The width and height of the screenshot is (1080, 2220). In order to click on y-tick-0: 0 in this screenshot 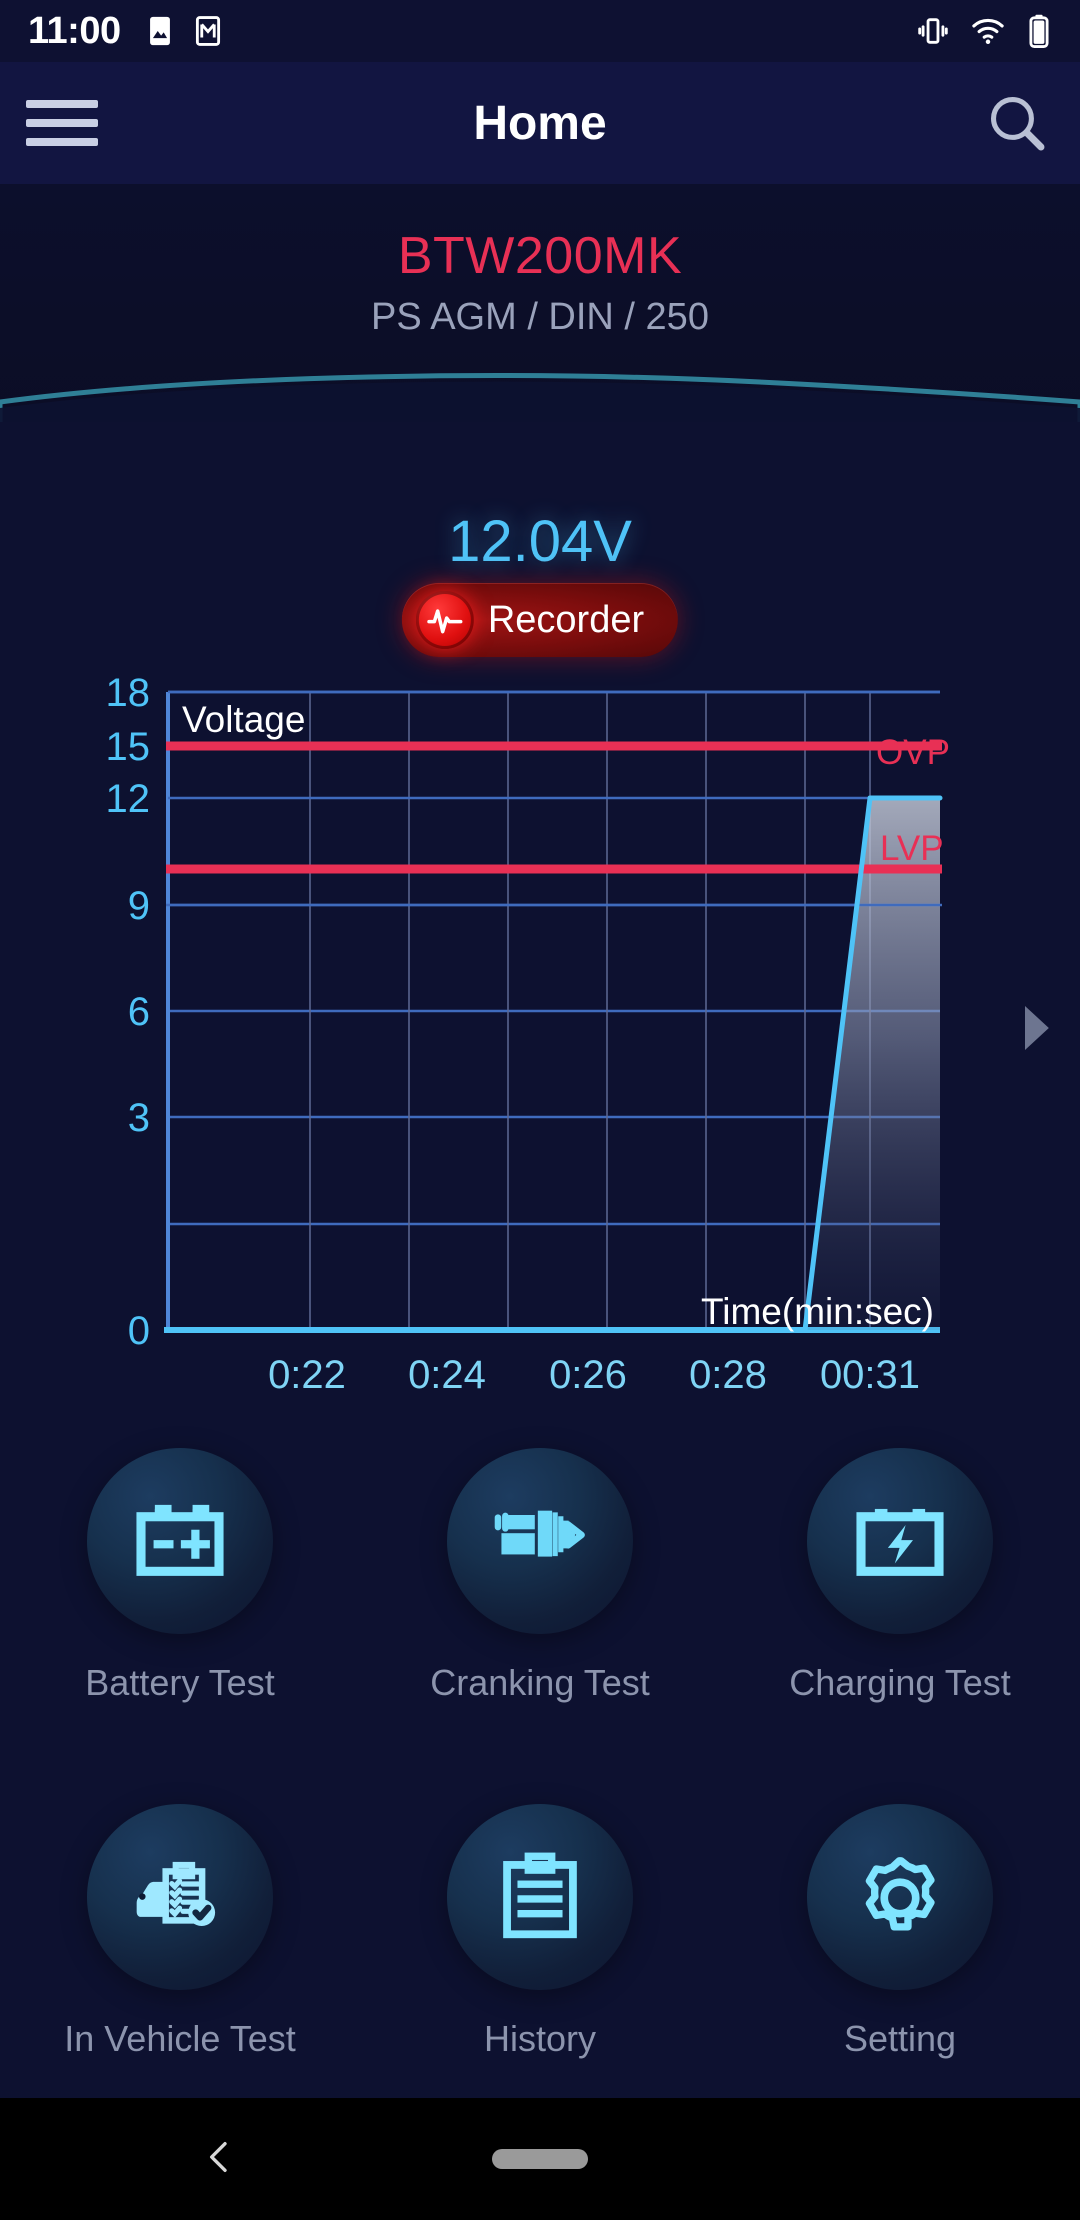, I will do `click(139, 1331)`.